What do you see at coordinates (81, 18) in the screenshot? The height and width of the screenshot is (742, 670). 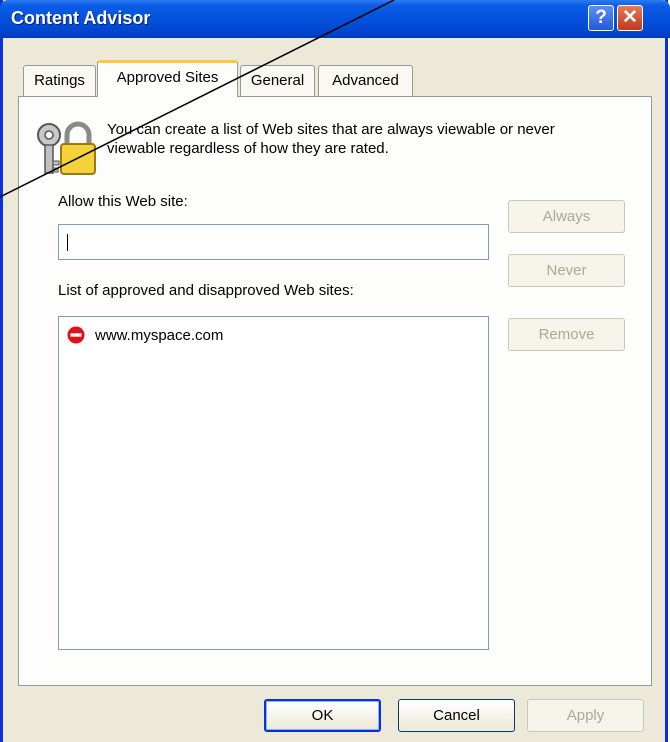 I see `window-title: Content Advisor` at bounding box center [81, 18].